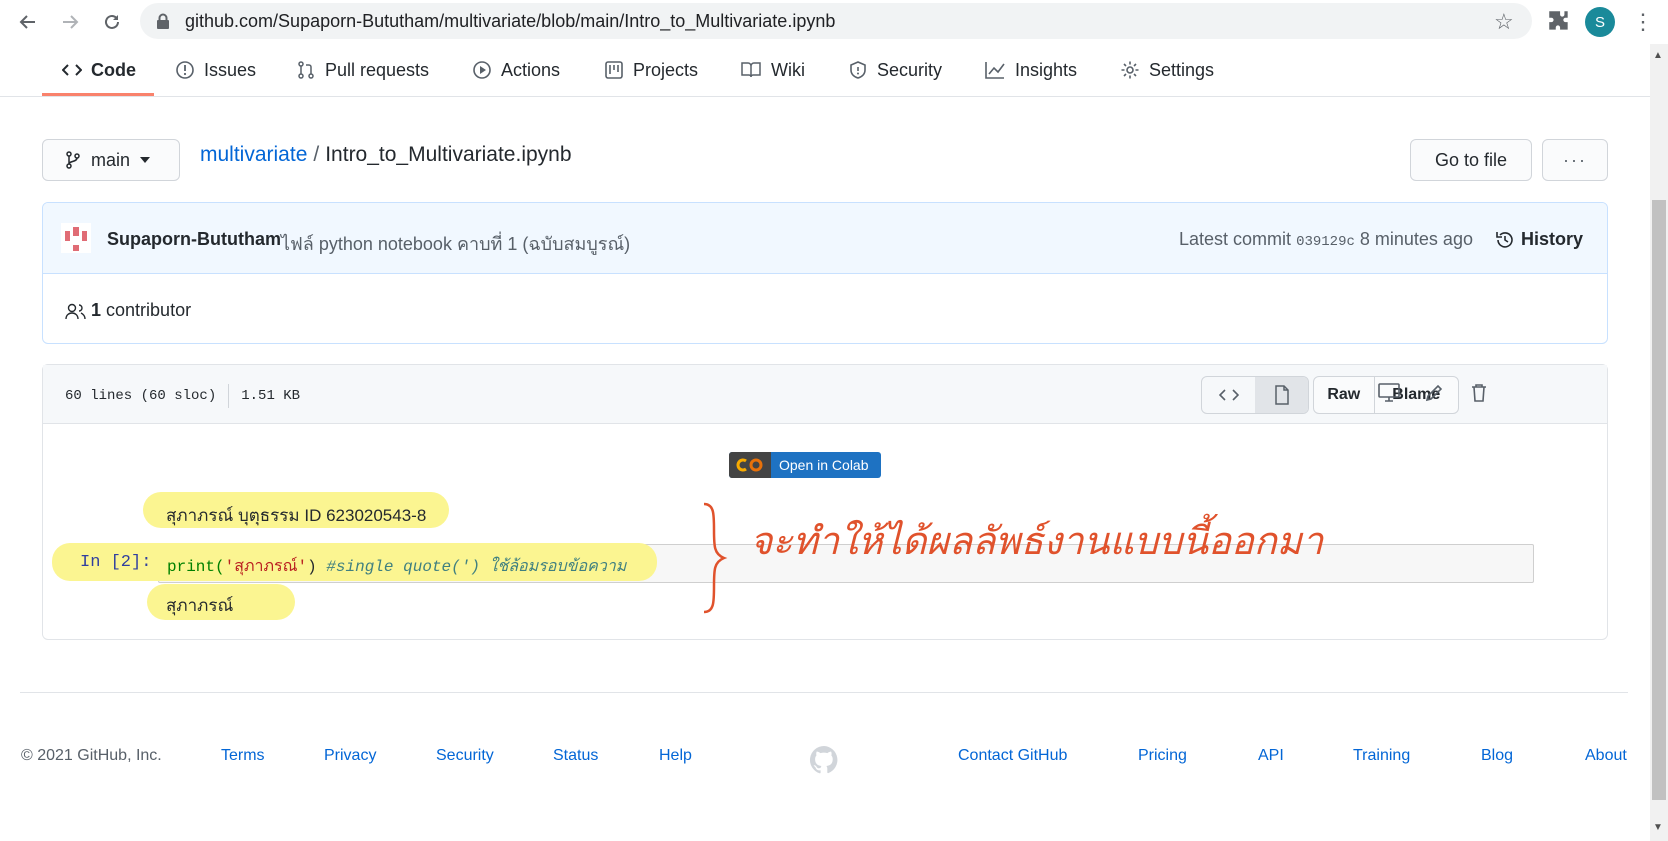 This screenshot has height=841, width=1668. I want to click on tab-issues-label: Issues, so click(230, 69).